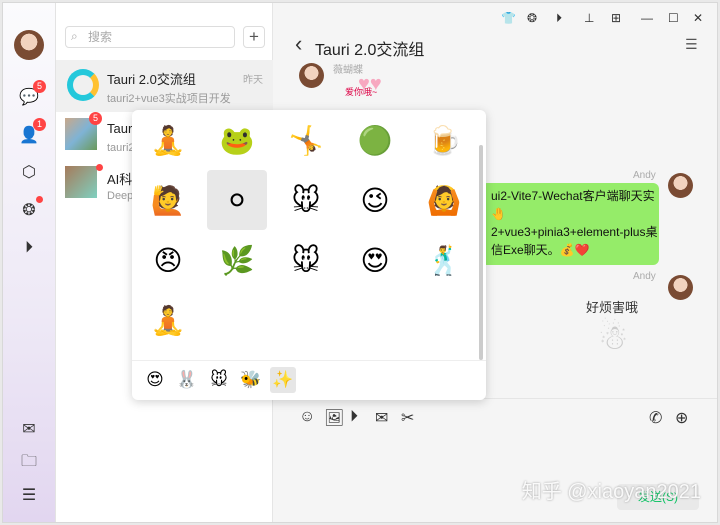  I want to click on sticker: 🐸, so click(237, 140).